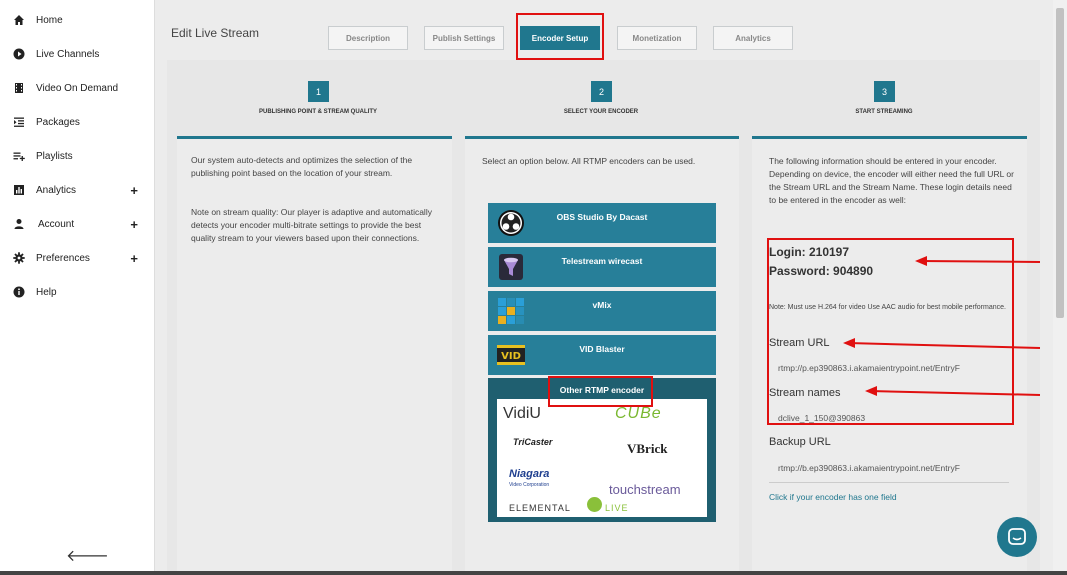 This screenshot has height=575, width=1067. Describe the element at coordinates (602, 355) in the screenshot. I see `encoder-option-vidblaster: VID VID Blaster` at that location.